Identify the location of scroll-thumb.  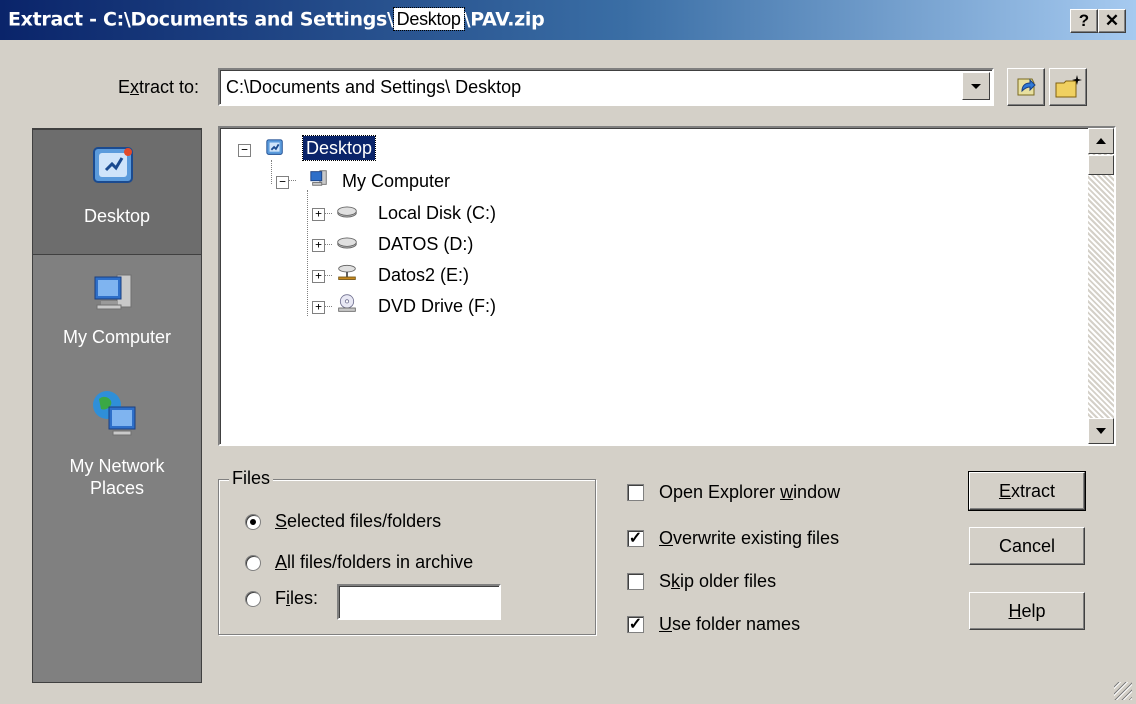
(1101, 165).